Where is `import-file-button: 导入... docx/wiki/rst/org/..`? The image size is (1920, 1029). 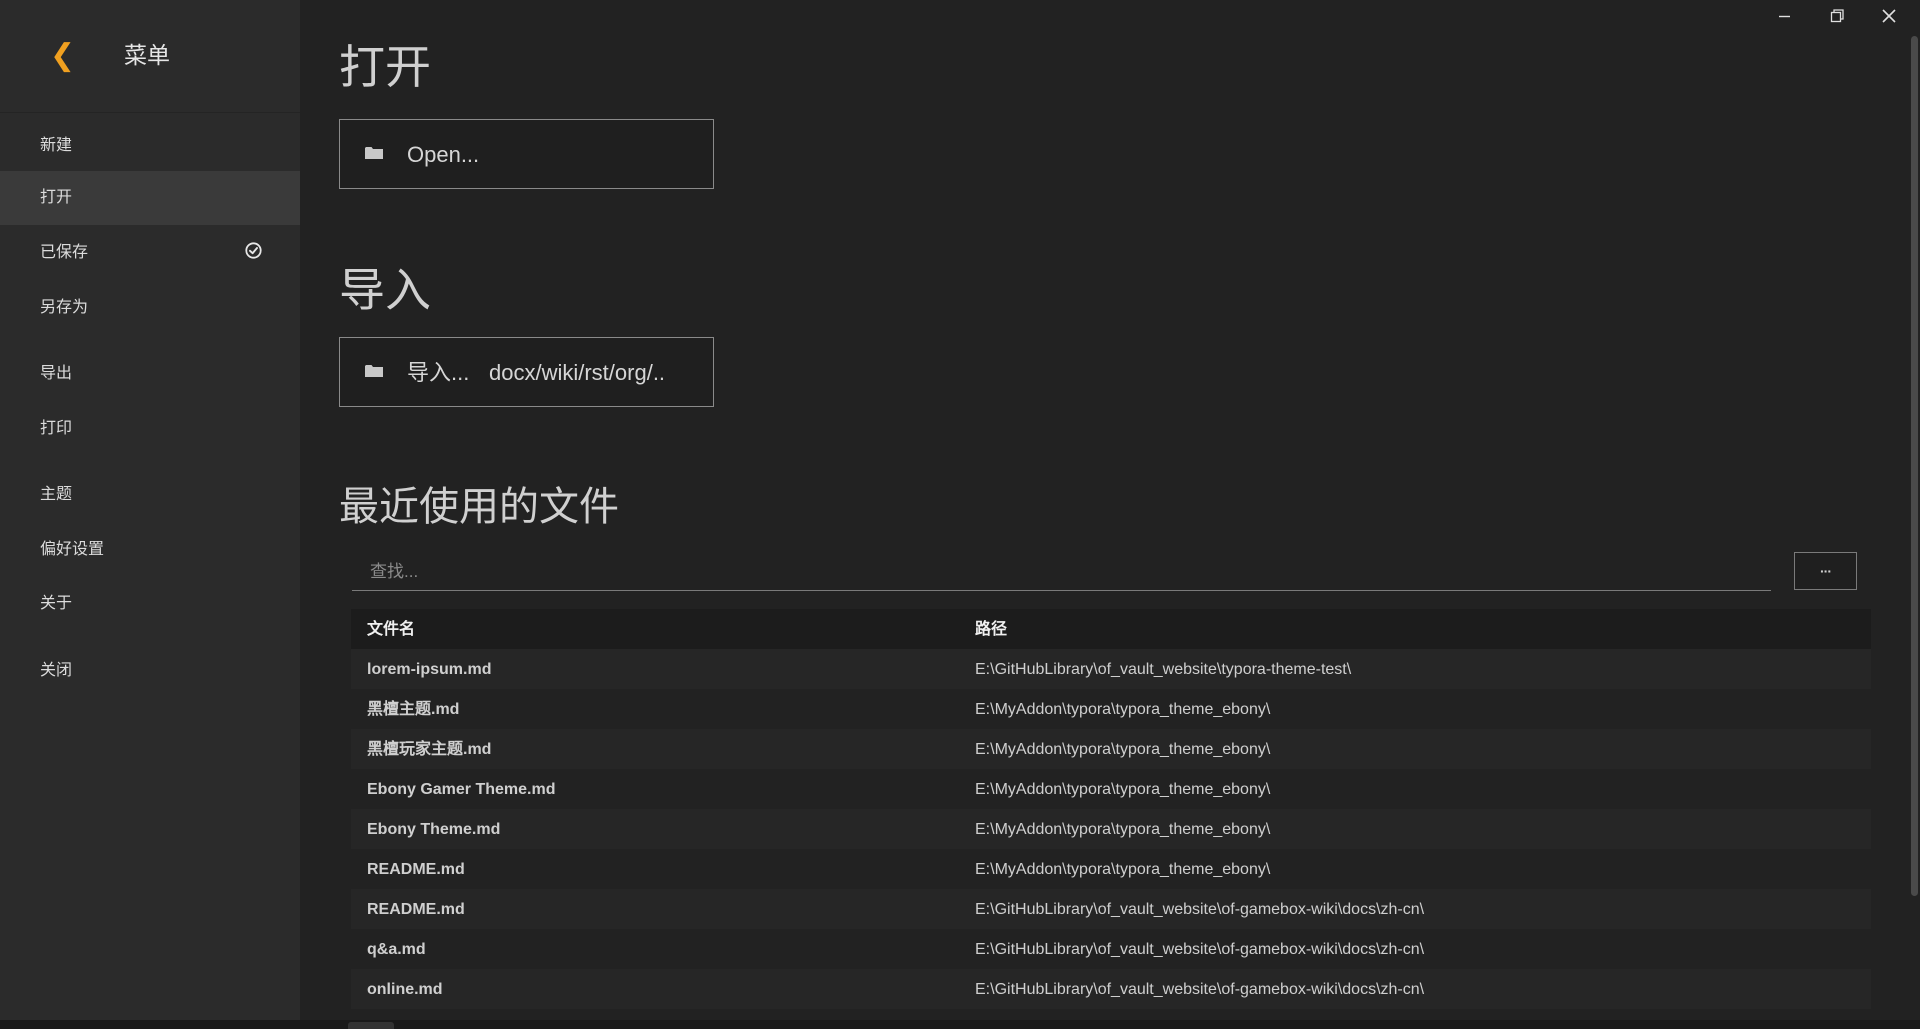 import-file-button: 导入... docx/wiki/rst/org/.. is located at coordinates (526, 372).